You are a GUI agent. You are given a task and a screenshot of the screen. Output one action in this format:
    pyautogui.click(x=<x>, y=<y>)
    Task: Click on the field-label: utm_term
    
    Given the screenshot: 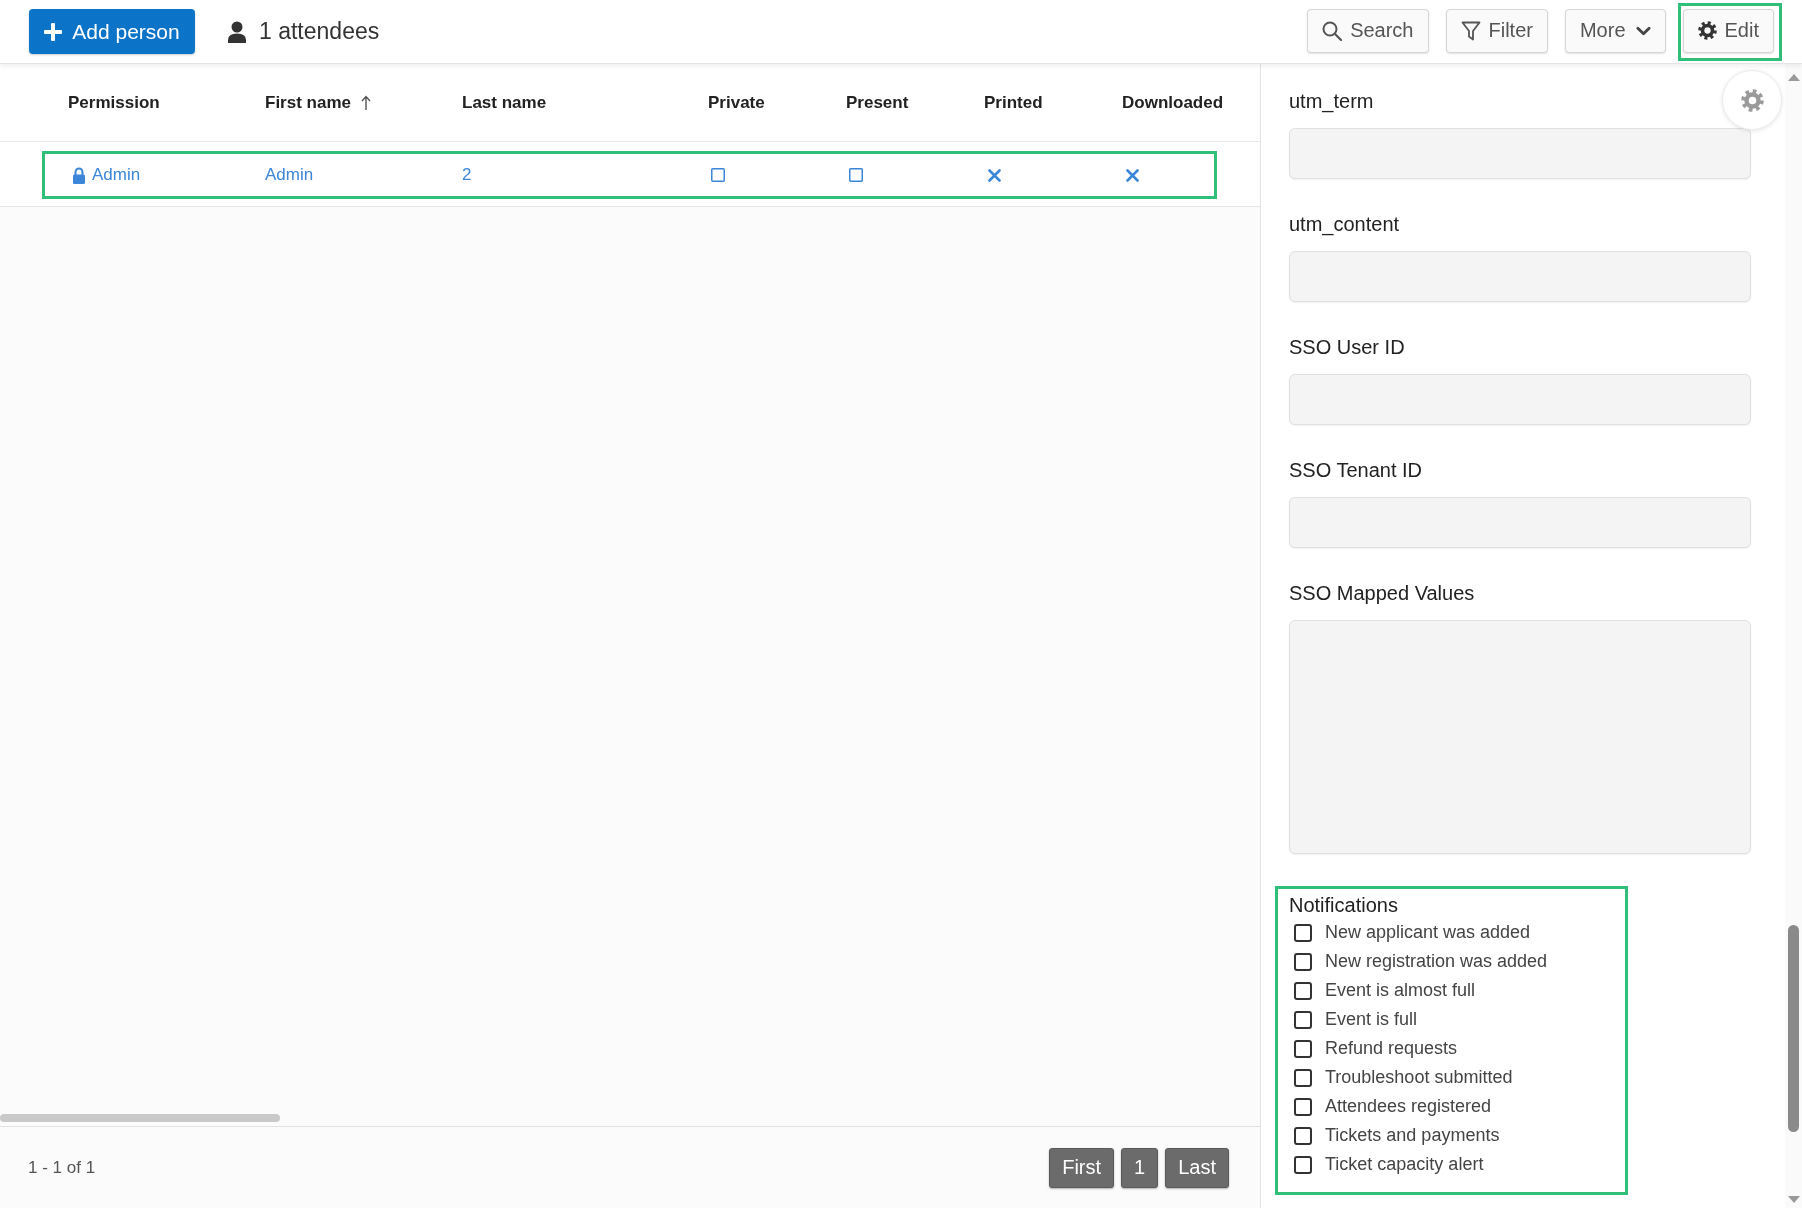 What is the action you would take?
    pyautogui.click(x=1331, y=101)
    